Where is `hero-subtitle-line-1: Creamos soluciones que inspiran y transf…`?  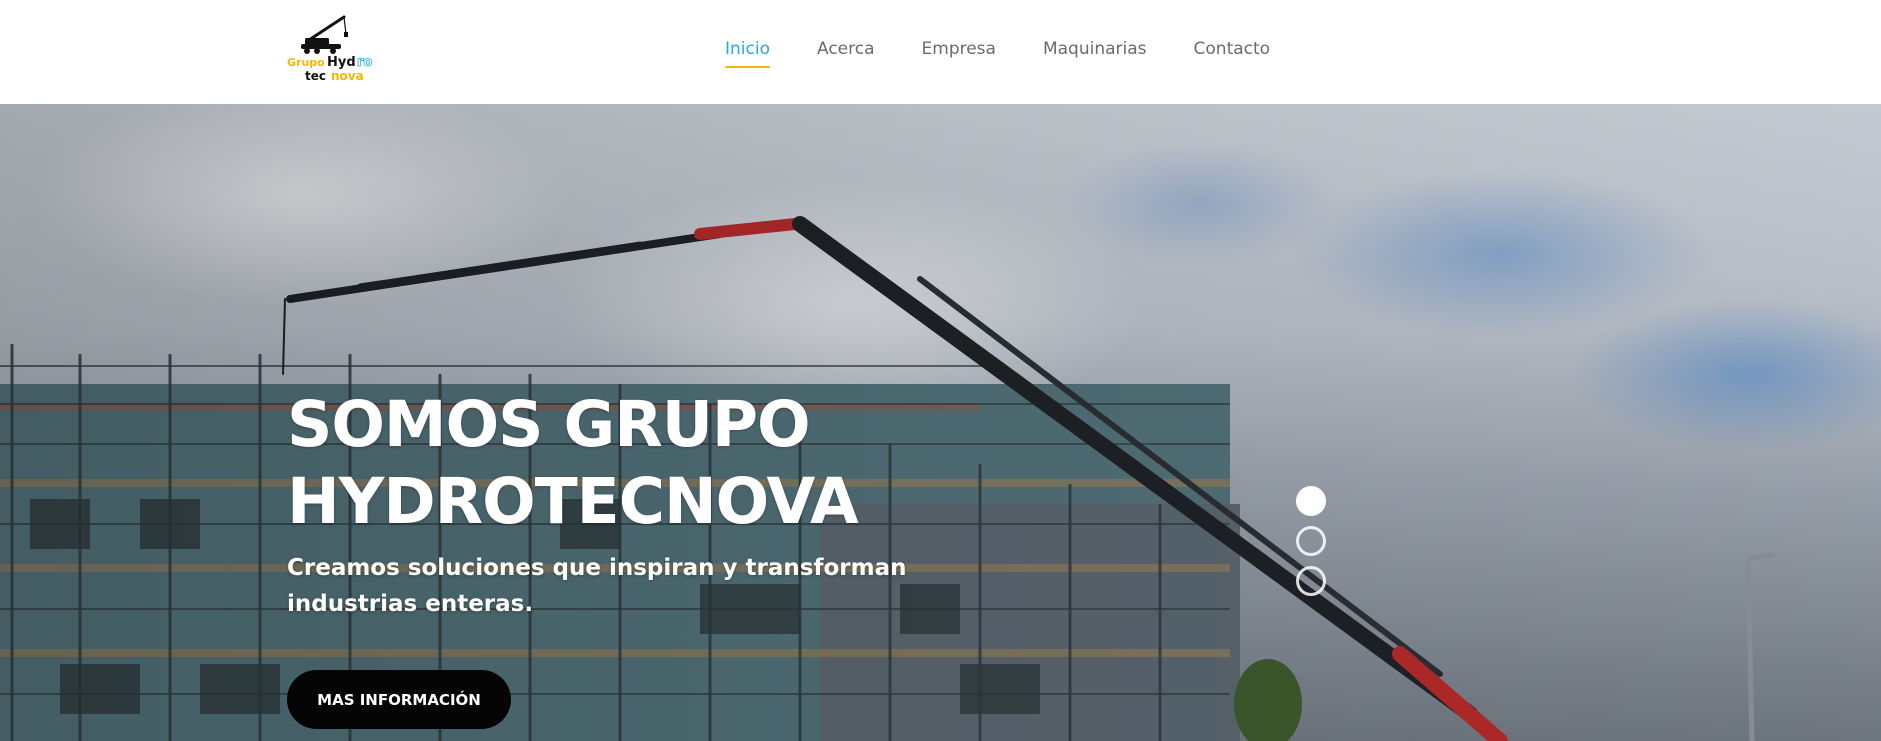
hero-subtitle-line-1: Creamos soluciones que inspiran y transf… is located at coordinates (597, 568).